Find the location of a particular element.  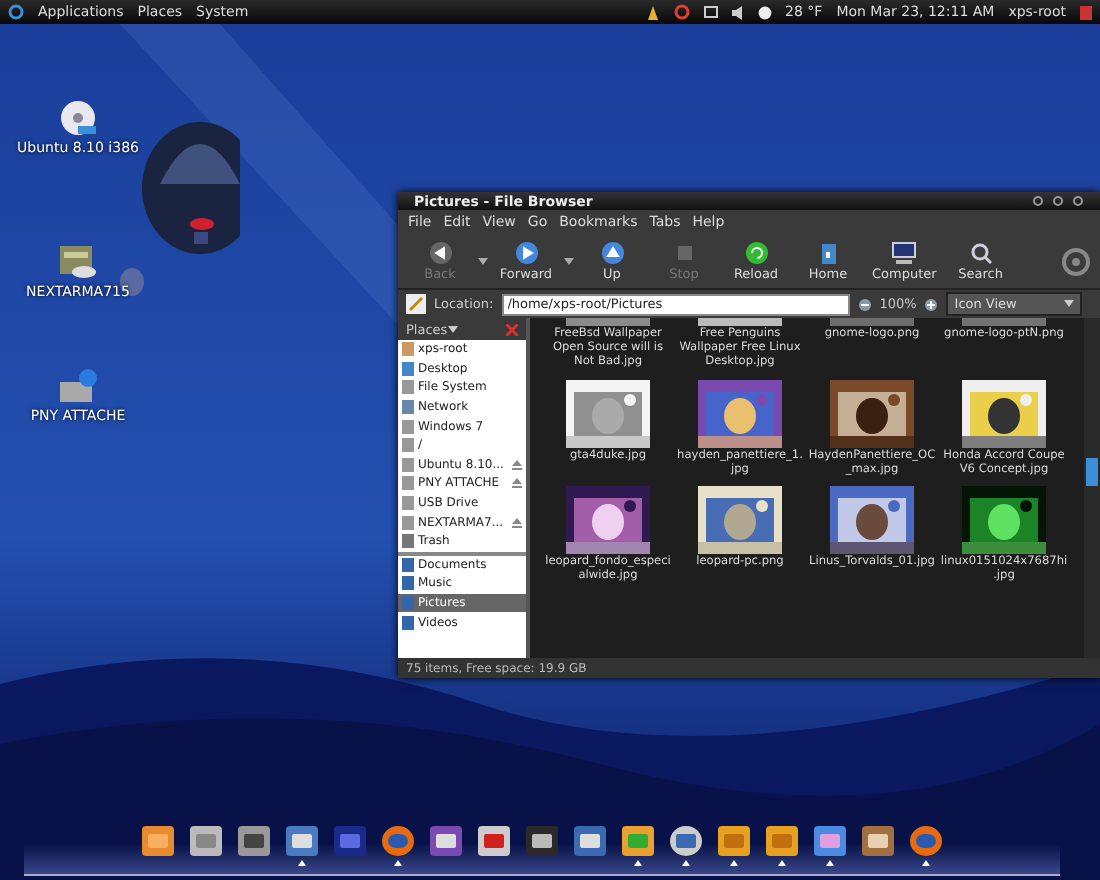

window-list-icon is located at coordinates (710, 12).